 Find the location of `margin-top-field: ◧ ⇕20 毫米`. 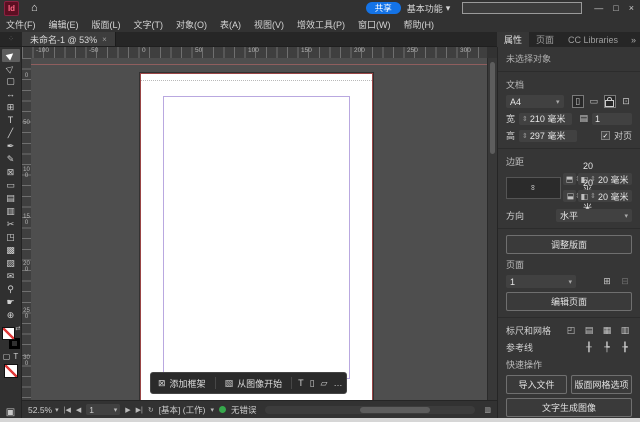

margin-top-field: ◧ ⇕20 毫米 is located at coordinates (577, 178).